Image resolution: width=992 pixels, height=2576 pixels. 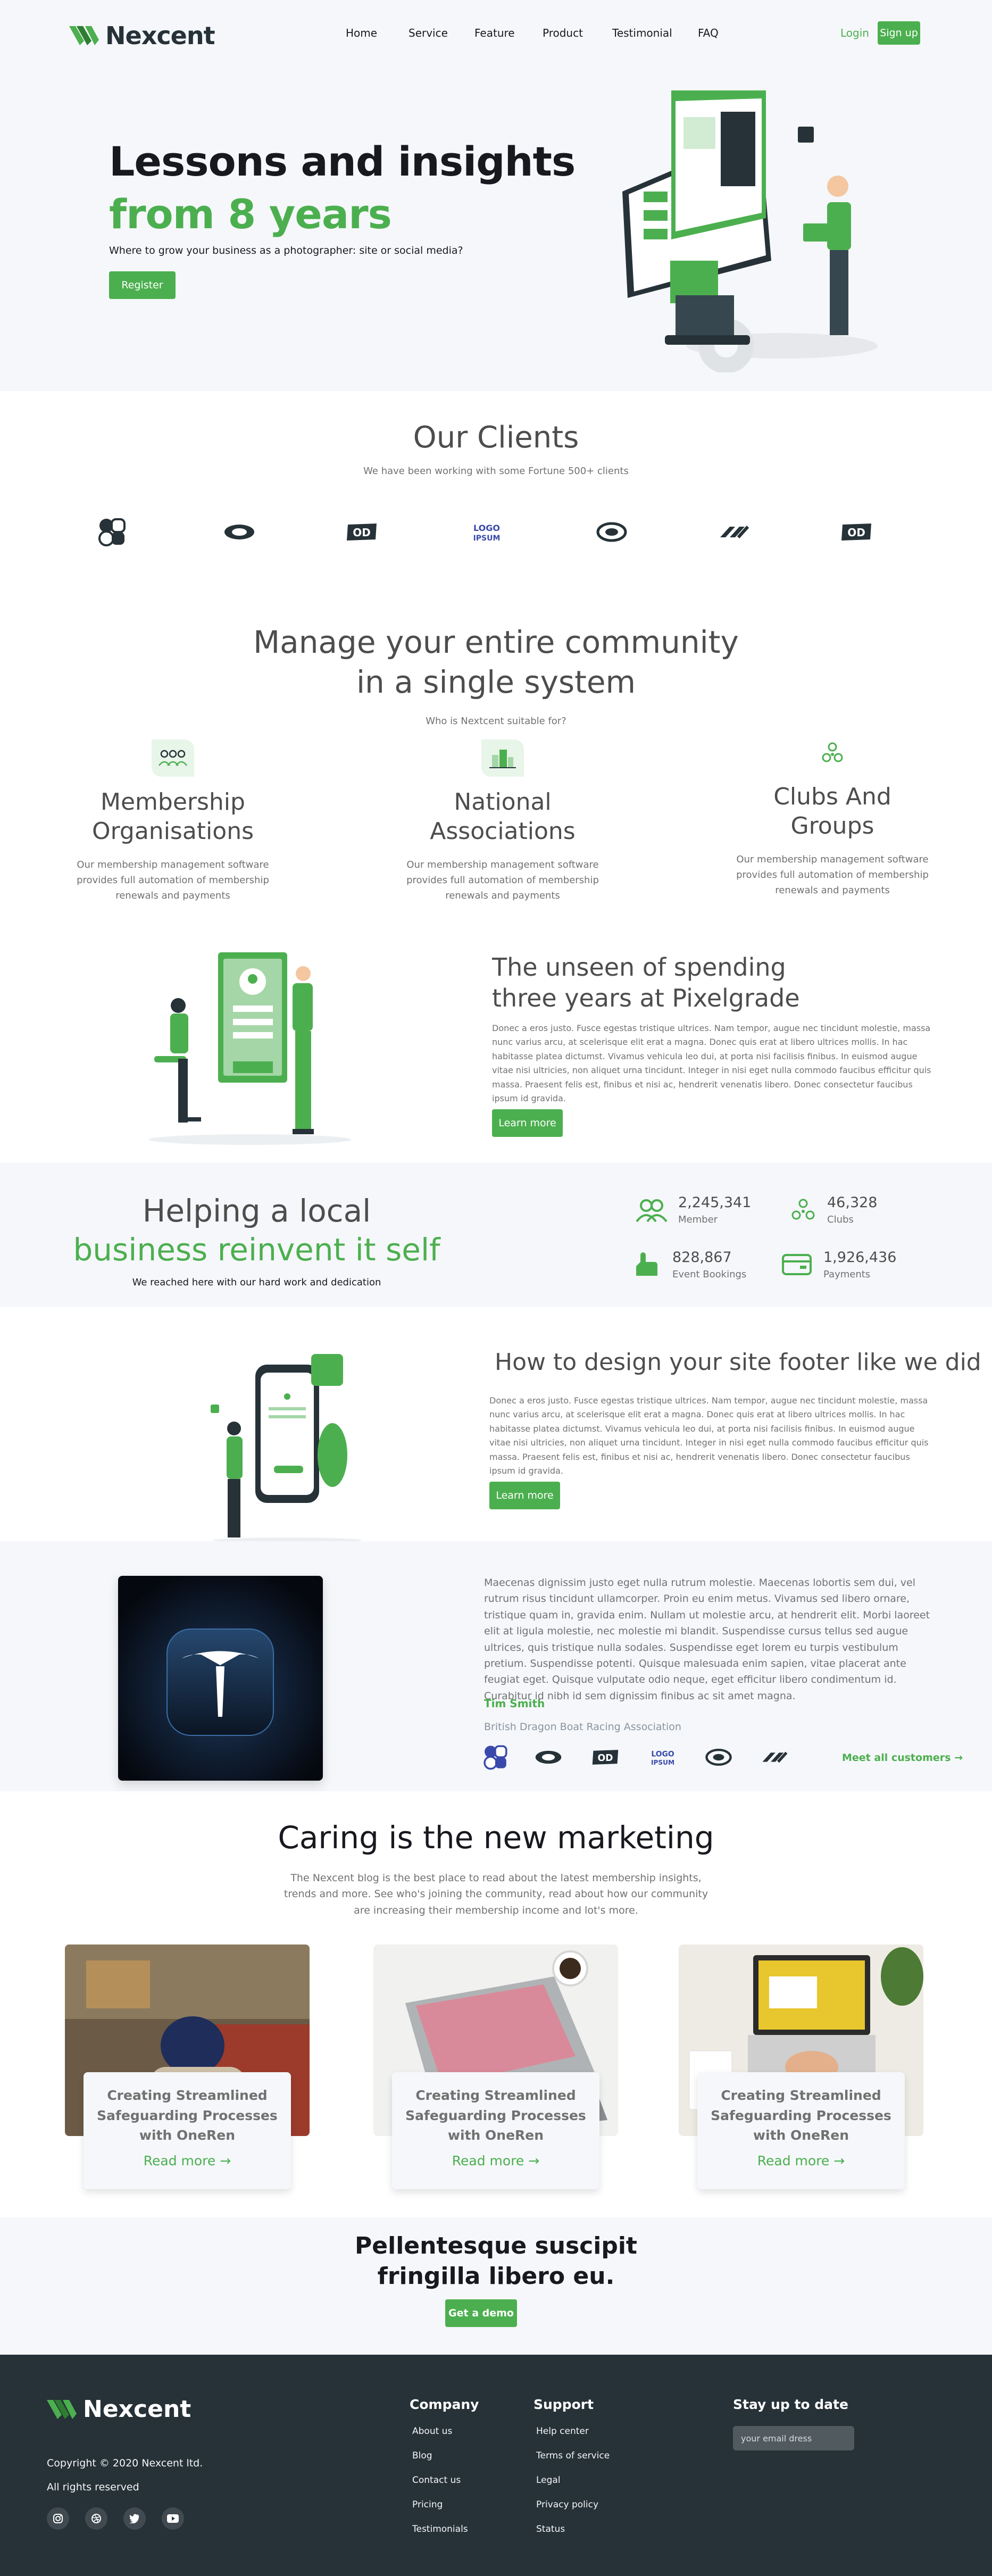 What do you see at coordinates (115, 2519) in the screenshot?
I see `social-links` at bounding box center [115, 2519].